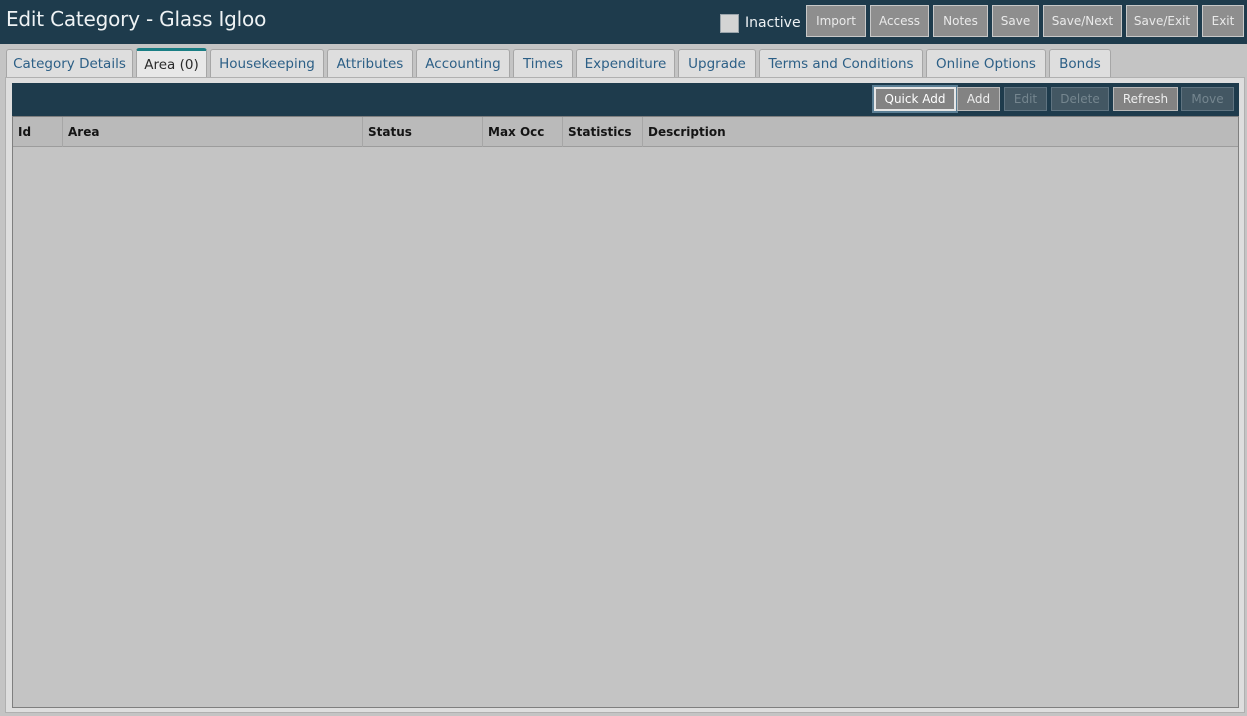 This screenshot has height=716, width=1247. Describe the element at coordinates (773, 23) in the screenshot. I see `inactive-label: Inactive` at that location.